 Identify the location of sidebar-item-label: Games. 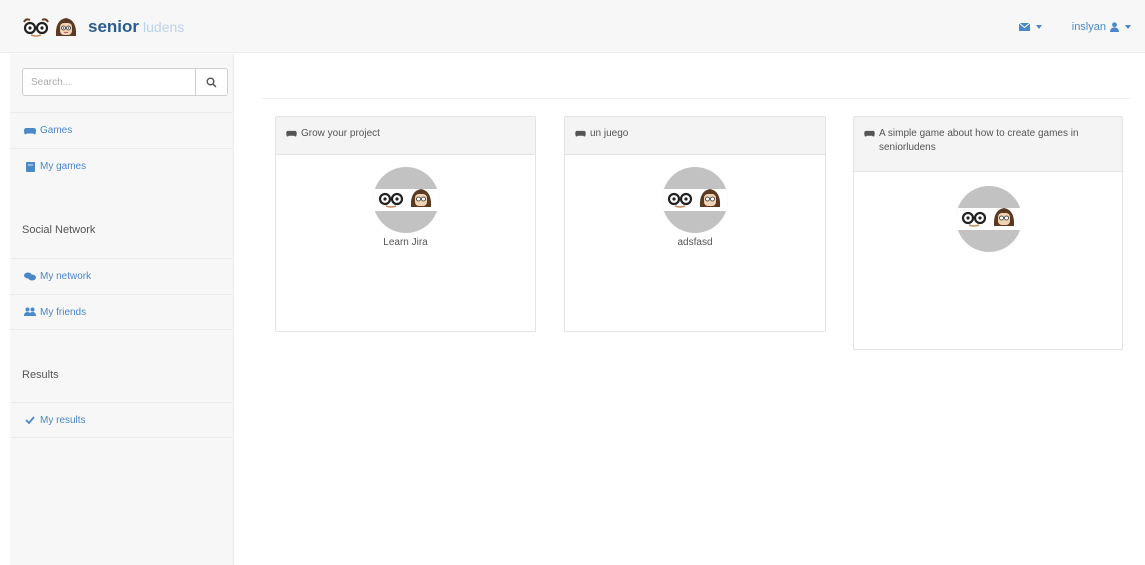
(56, 130).